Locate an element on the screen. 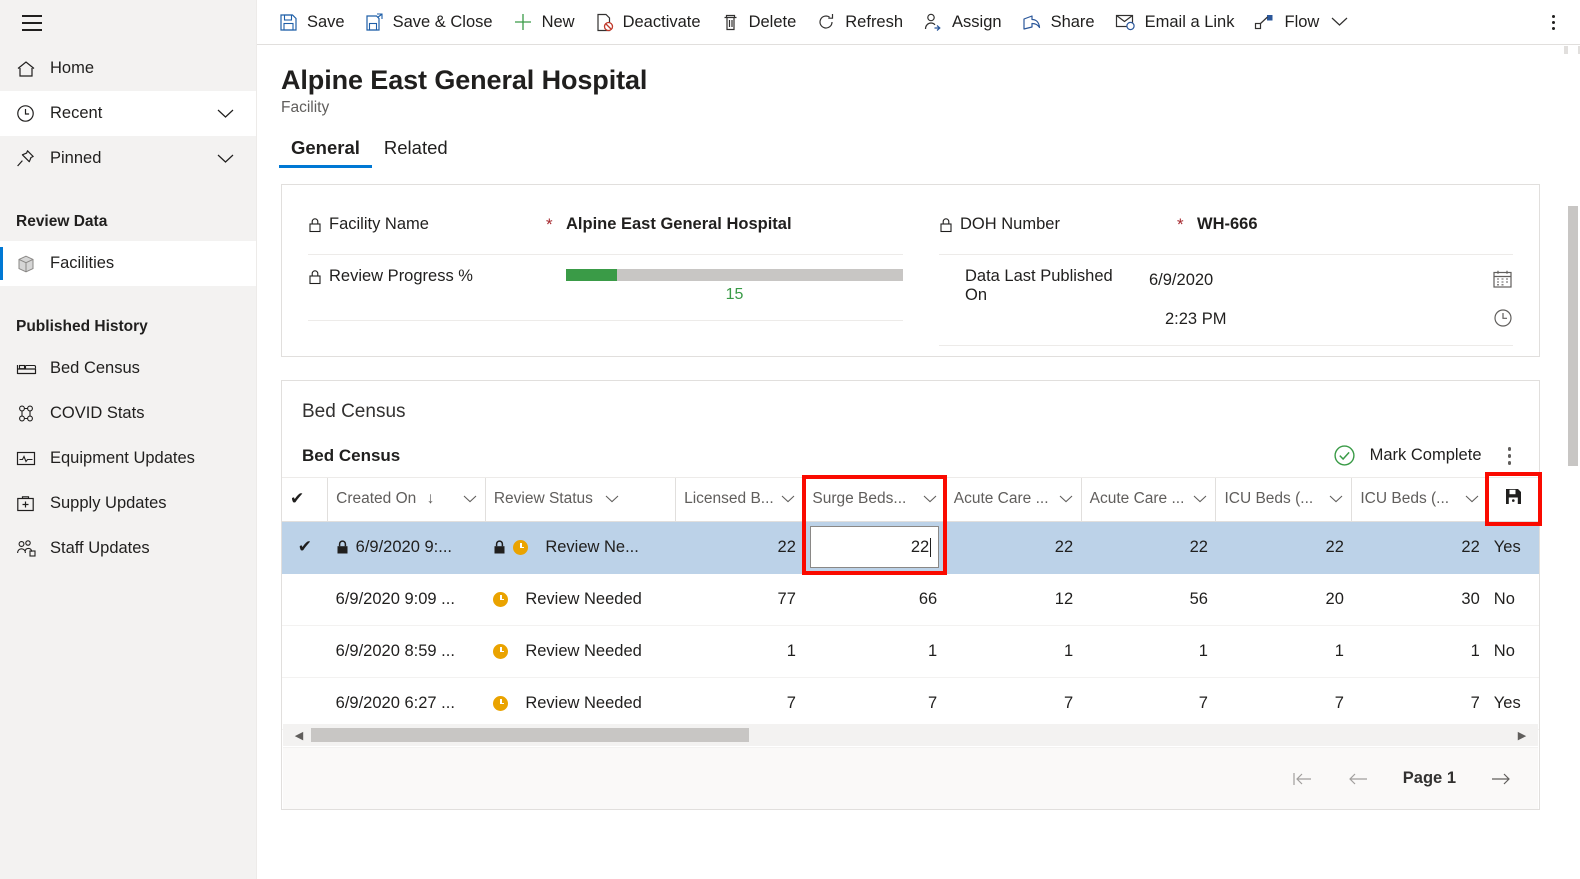 Image resolution: width=1580 pixels, height=879 pixels. cell-licensed-beds: 22 is located at coordinates (739, 547).